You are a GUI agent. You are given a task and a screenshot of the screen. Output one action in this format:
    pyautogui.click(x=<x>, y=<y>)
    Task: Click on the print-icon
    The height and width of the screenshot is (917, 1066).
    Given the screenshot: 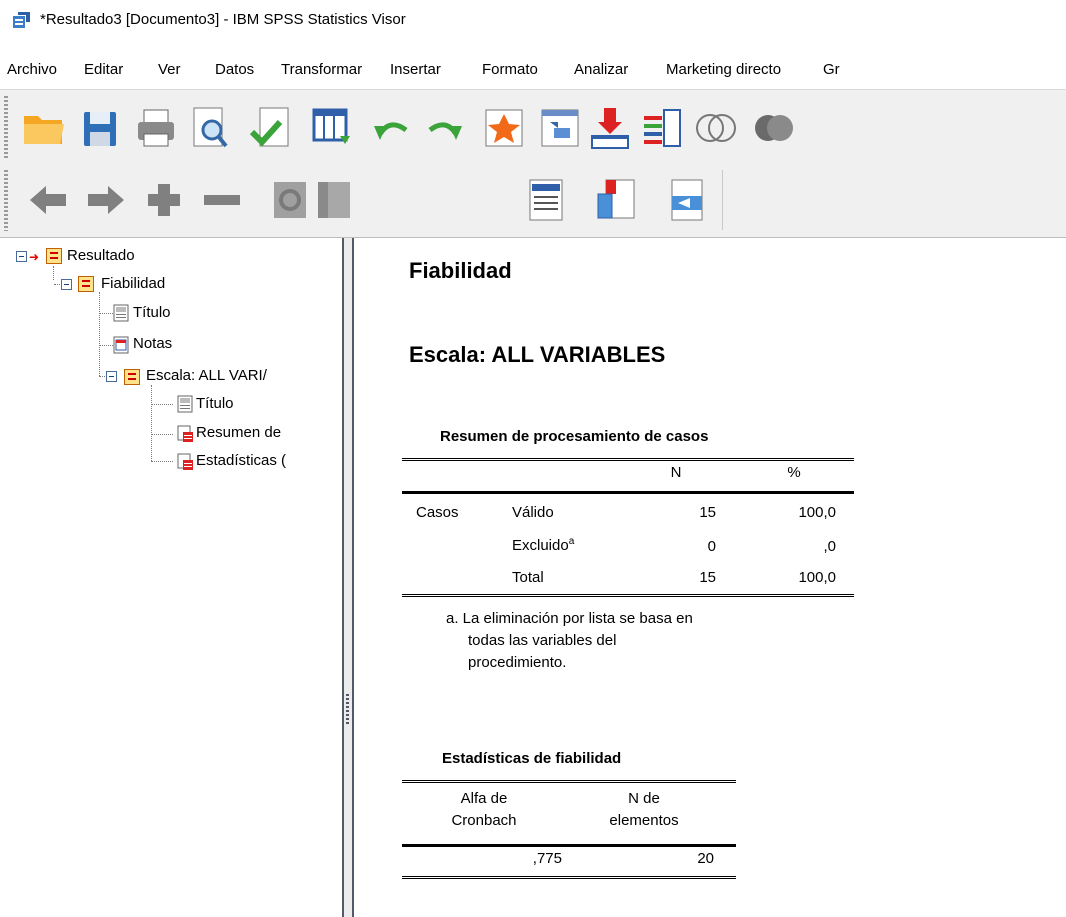 What is the action you would take?
    pyautogui.click(x=156, y=128)
    